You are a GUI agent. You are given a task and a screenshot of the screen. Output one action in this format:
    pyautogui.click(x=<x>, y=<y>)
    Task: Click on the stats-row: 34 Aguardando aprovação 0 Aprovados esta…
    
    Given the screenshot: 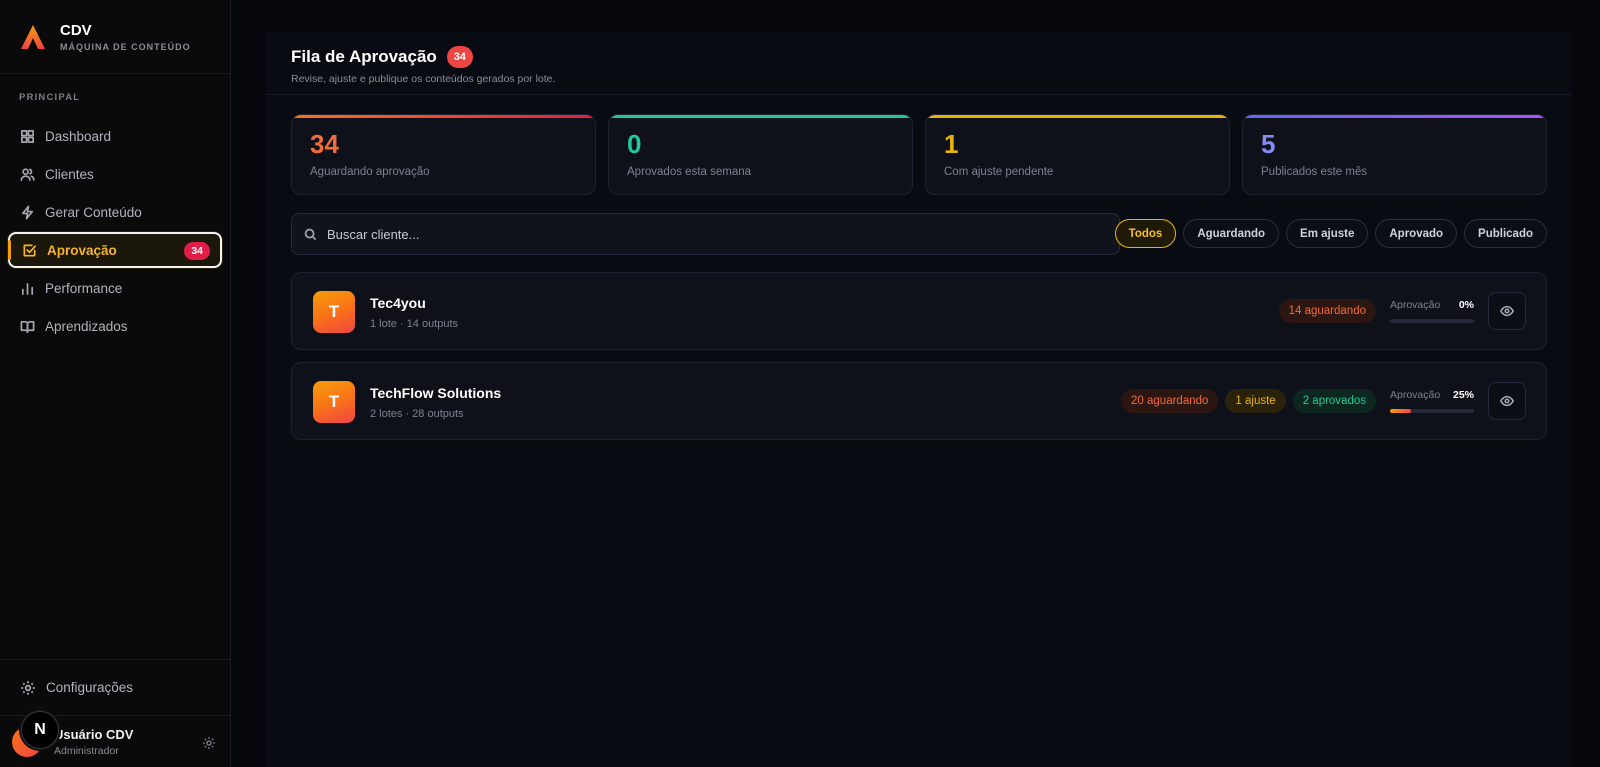 What is the action you would take?
    pyautogui.click(x=919, y=154)
    